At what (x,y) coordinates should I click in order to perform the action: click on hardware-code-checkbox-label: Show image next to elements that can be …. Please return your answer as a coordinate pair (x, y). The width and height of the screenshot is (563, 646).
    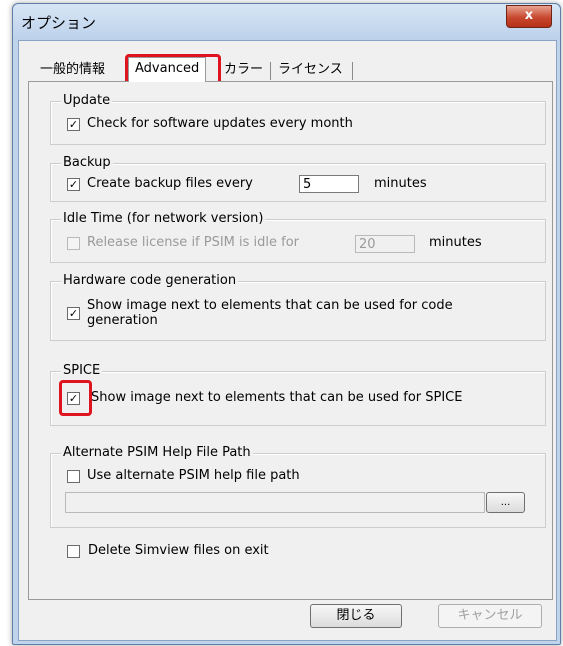
    Looking at the image, I should click on (270, 305).